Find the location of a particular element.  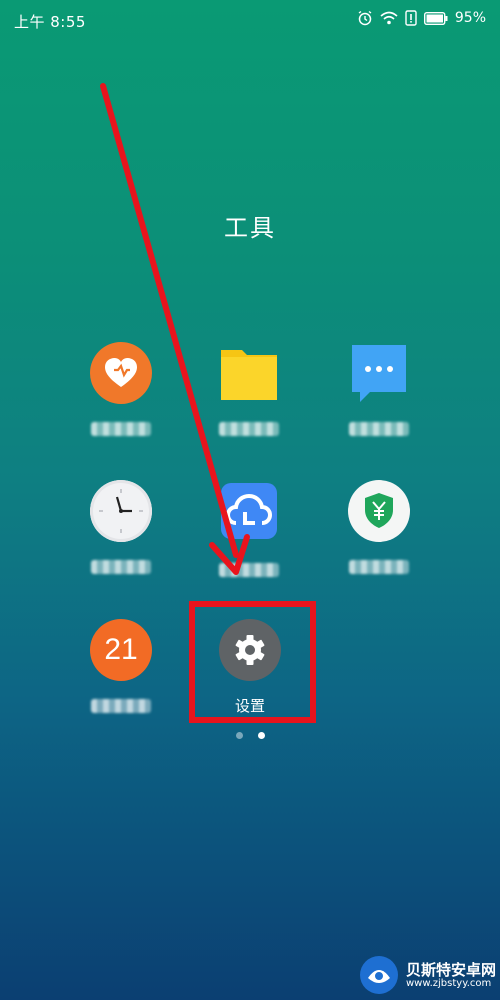

watermark: 贝斯特安卓网 www.zjbstyy.com is located at coordinates (427, 975).